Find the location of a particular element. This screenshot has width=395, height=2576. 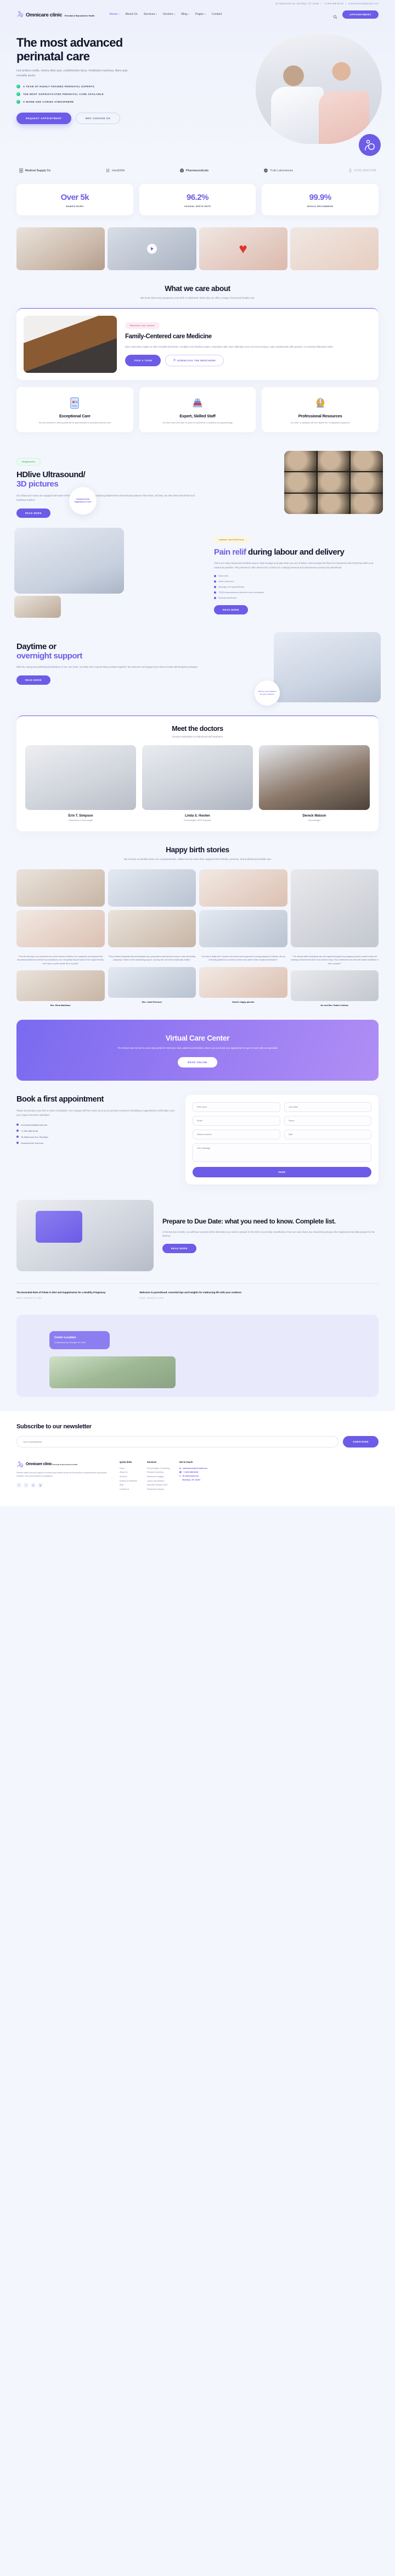

topbar-phone: +1 800 888 86 66 is located at coordinates (333, 4).